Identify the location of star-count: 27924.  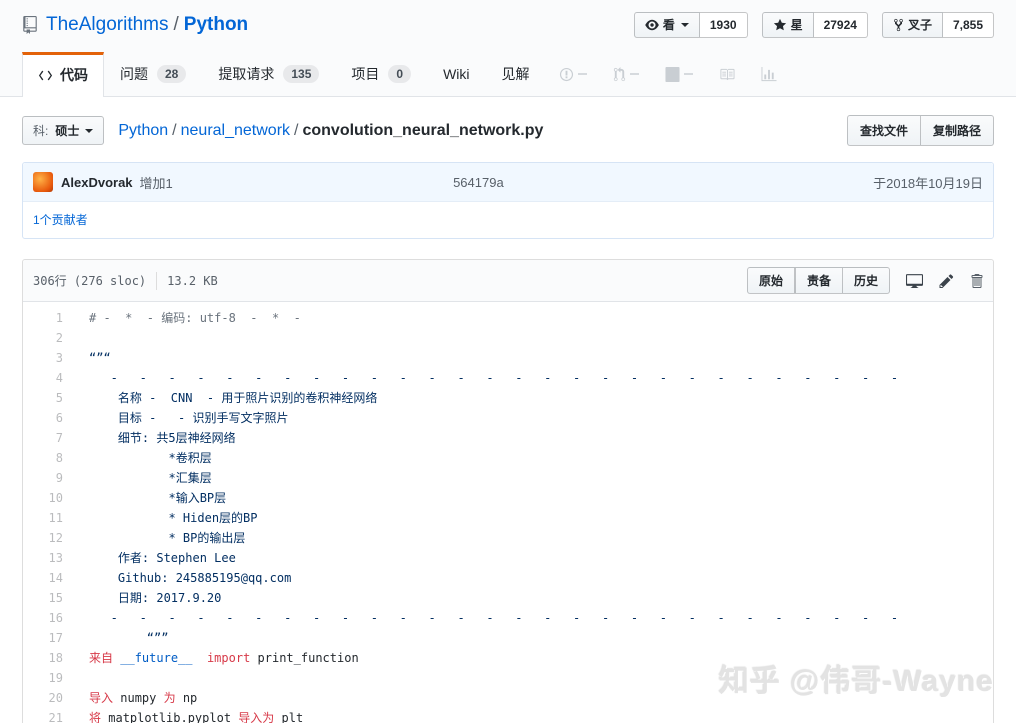
(840, 25).